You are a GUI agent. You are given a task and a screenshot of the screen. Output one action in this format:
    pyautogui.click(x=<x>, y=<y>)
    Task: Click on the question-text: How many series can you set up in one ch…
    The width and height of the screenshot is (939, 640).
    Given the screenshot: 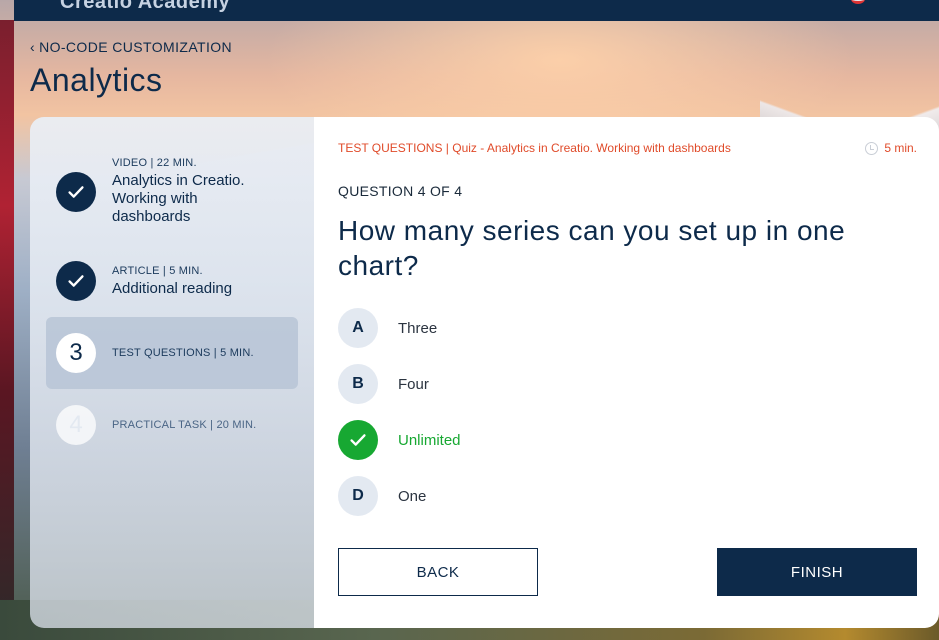 What is the action you would take?
    pyautogui.click(x=592, y=248)
    